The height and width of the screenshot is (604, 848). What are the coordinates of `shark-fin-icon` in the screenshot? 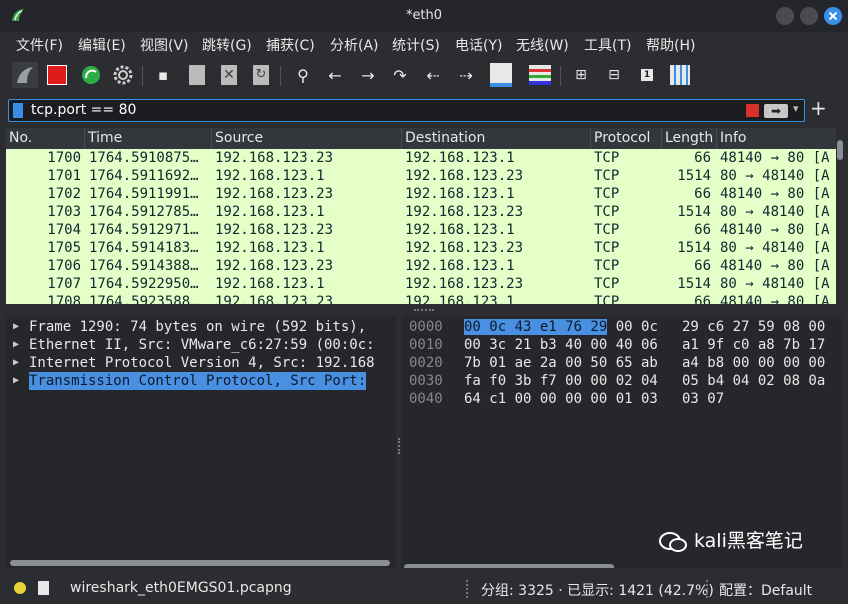 It's located at (25, 75).